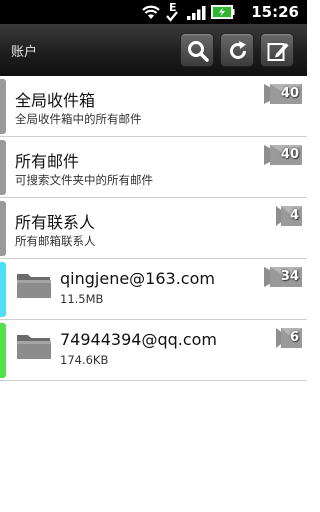 The width and height of the screenshot is (320, 512). I want to click on item-subtitle: 所有邮箱联系人, so click(55, 241).